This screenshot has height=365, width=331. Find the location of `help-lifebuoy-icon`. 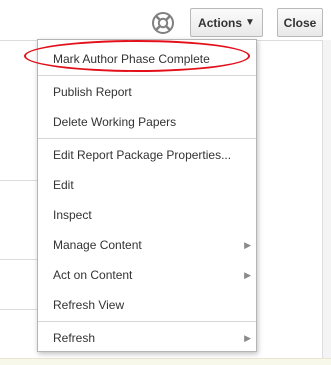

help-lifebuoy-icon is located at coordinates (163, 23).